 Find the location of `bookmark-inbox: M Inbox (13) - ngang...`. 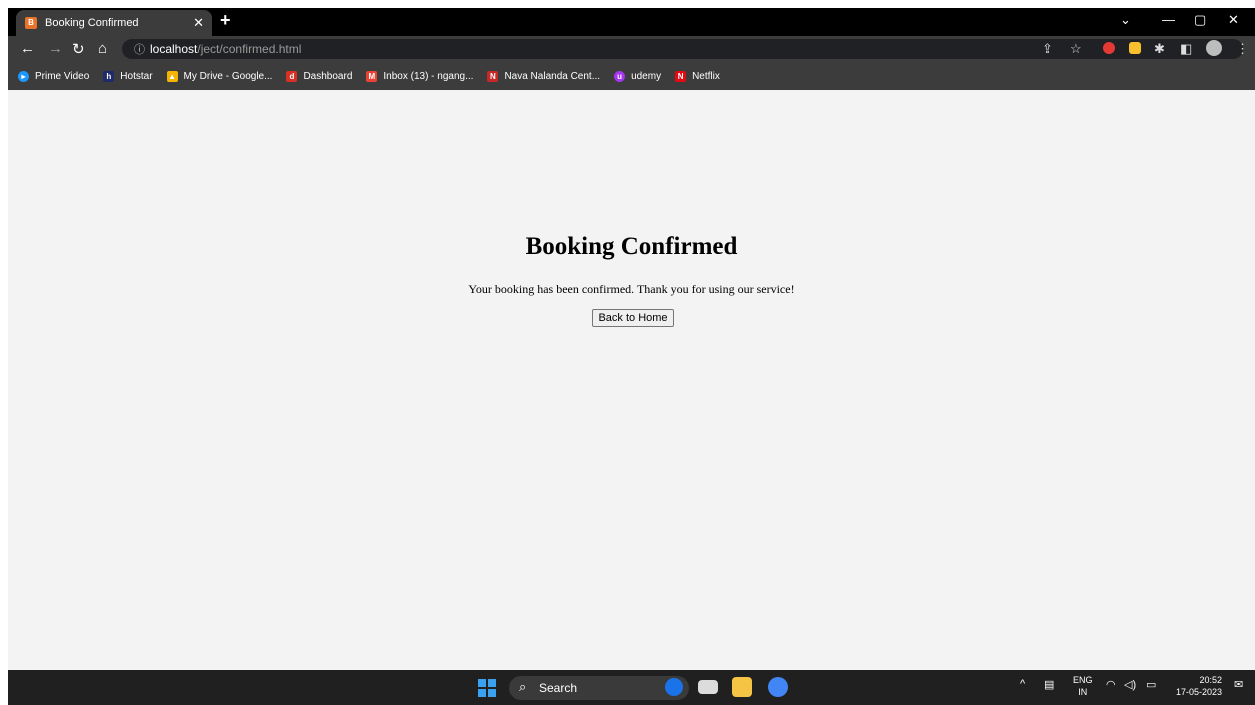

bookmark-inbox: M Inbox (13) - ngang... is located at coordinates (419, 76).